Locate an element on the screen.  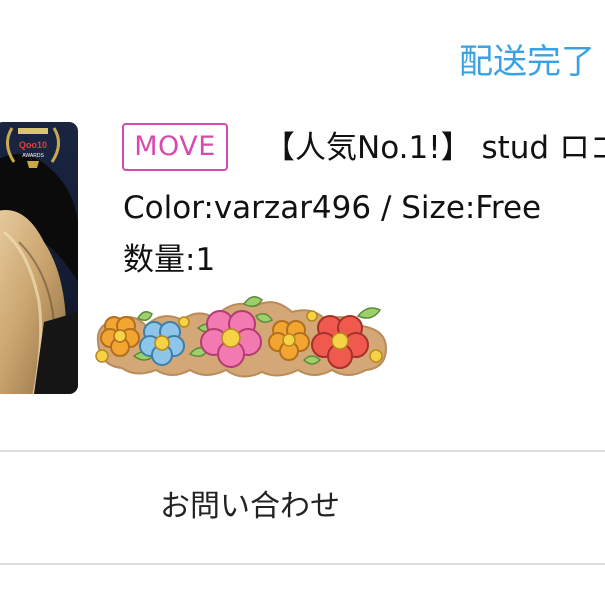
delivery-status-link: 配送完了 is located at coordinates (527, 62).